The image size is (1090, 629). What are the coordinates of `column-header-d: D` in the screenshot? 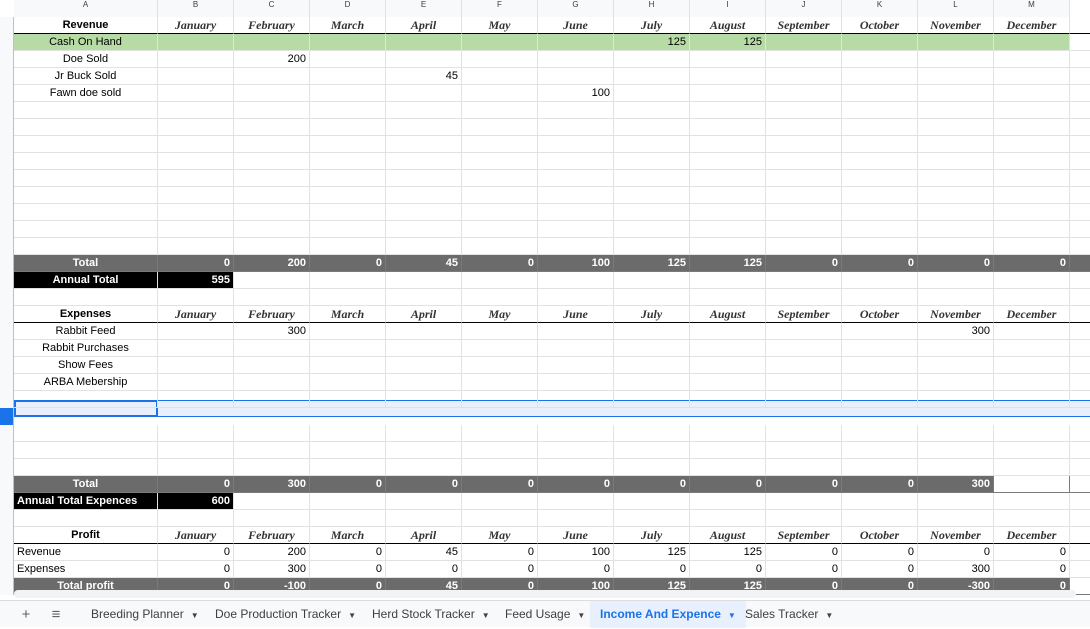 It's located at (348, 8).